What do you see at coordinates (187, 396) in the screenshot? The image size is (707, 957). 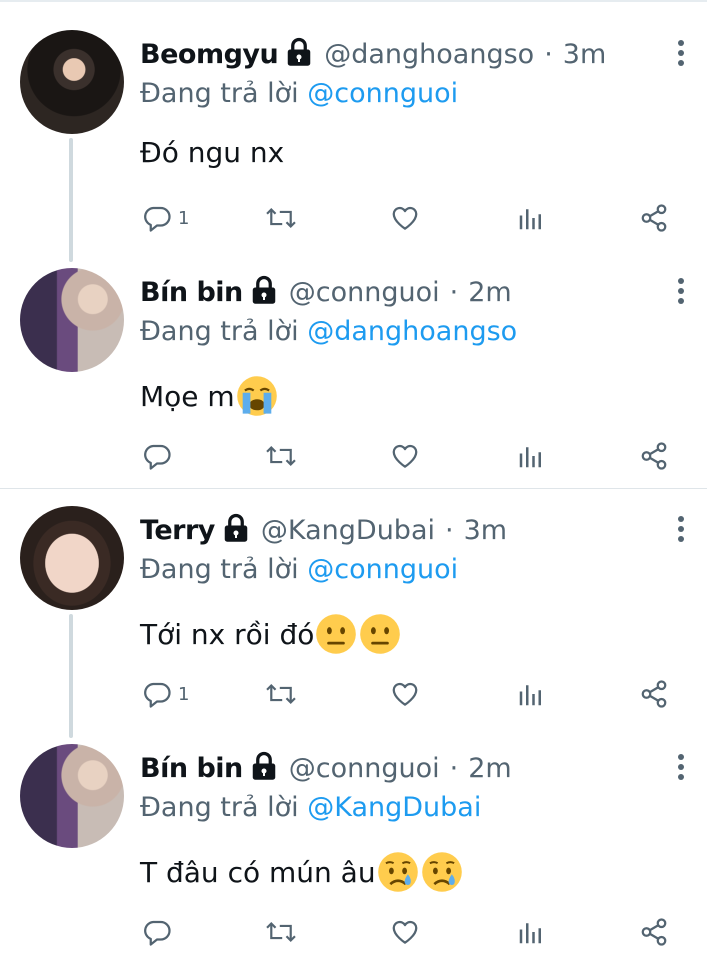 I see `tweet-text-content: Mọe m` at bounding box center [187, 396].